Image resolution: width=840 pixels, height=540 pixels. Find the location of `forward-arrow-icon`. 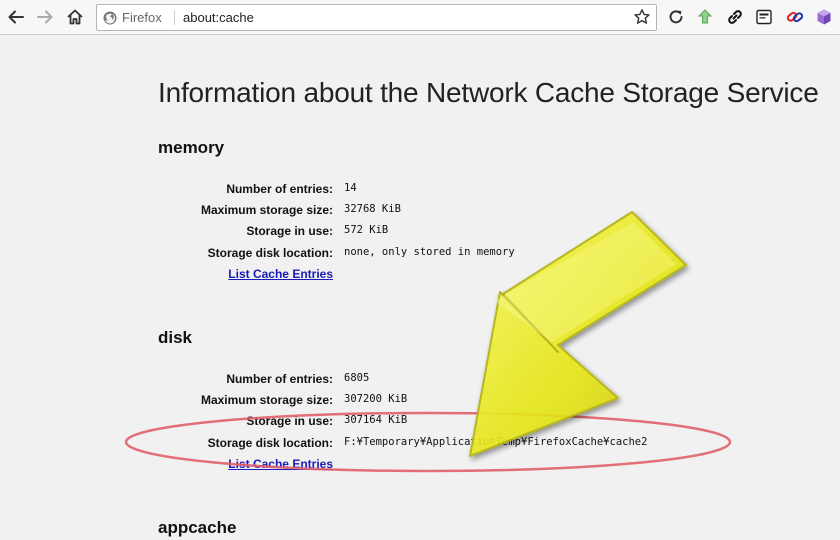

forward-arrow-icon is located at coordinates (45, 17).